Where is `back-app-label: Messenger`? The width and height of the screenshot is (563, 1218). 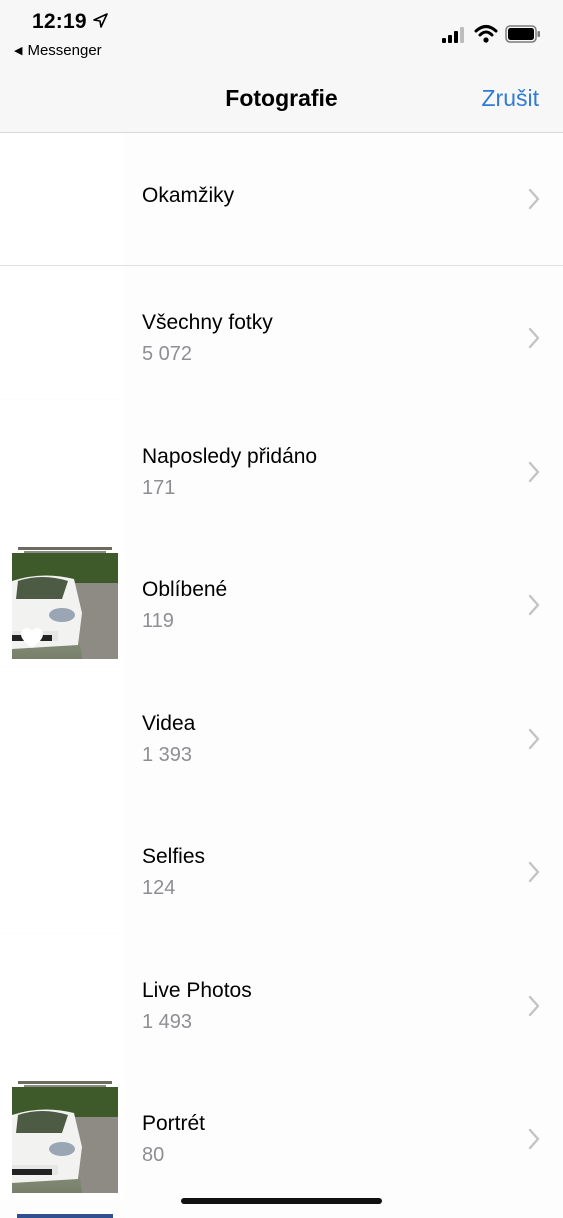
back-app-label: Messenger is located at coordinates (64, 50).